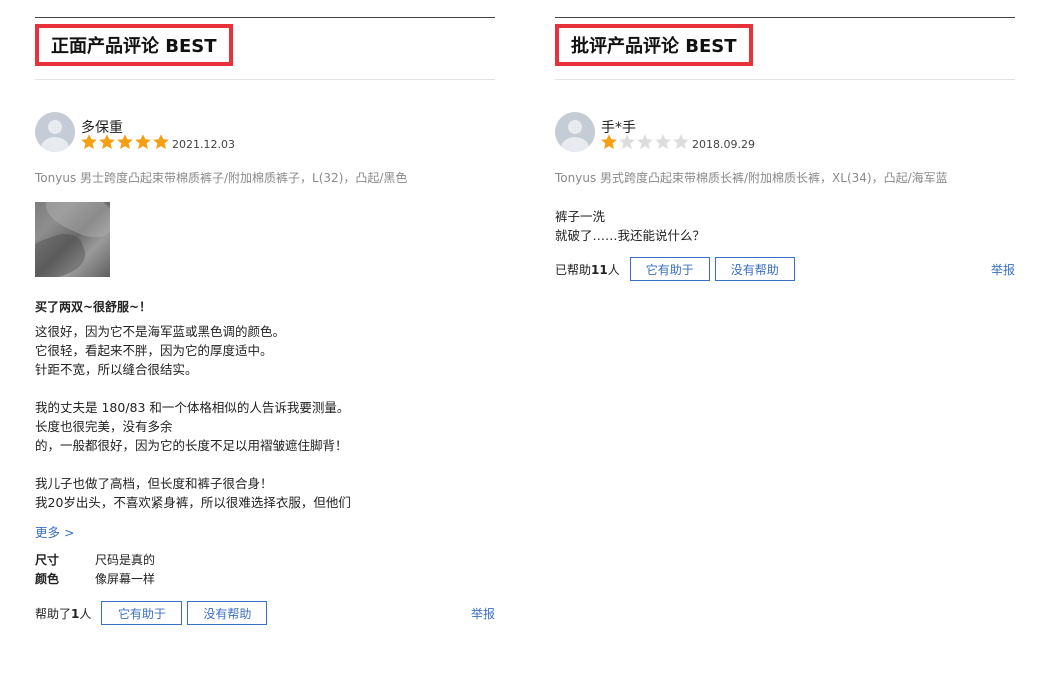  What do you see at coordinates (193, 502) in the screenshot?
I see `review-line: 我20岁出头，不喜欢紧身裤，所以很难选择衣服，但他们` at bounding box center [193, 502].